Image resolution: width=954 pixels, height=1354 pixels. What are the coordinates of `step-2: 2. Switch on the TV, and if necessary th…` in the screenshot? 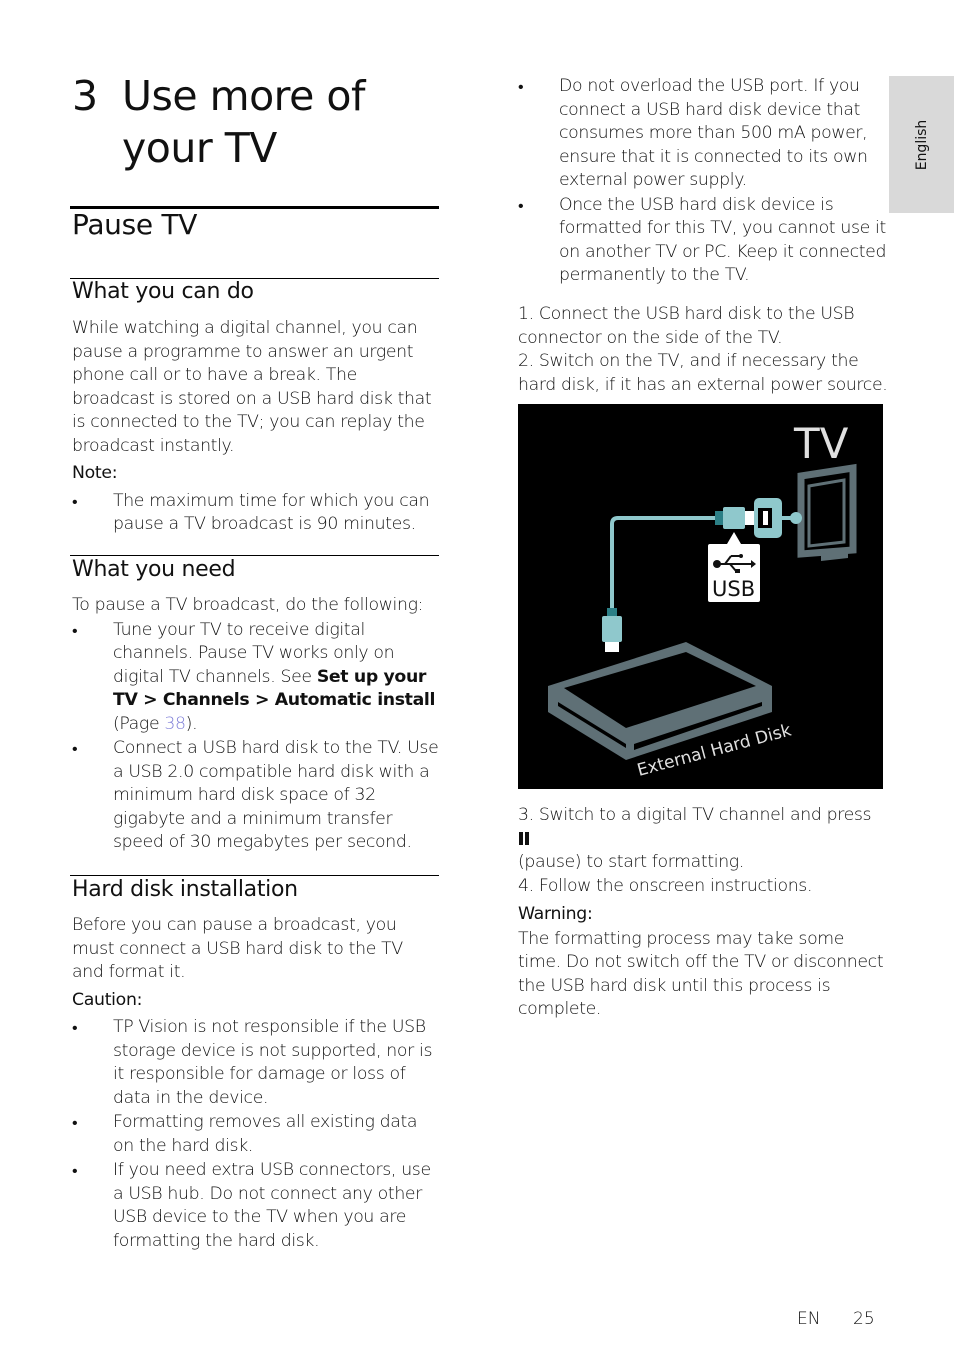 It's located at (703, 373).